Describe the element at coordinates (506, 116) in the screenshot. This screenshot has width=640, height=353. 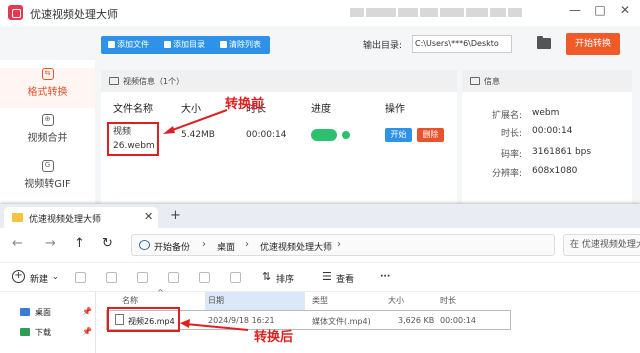
I see `info-key-ext: 扩展名:` at that location.